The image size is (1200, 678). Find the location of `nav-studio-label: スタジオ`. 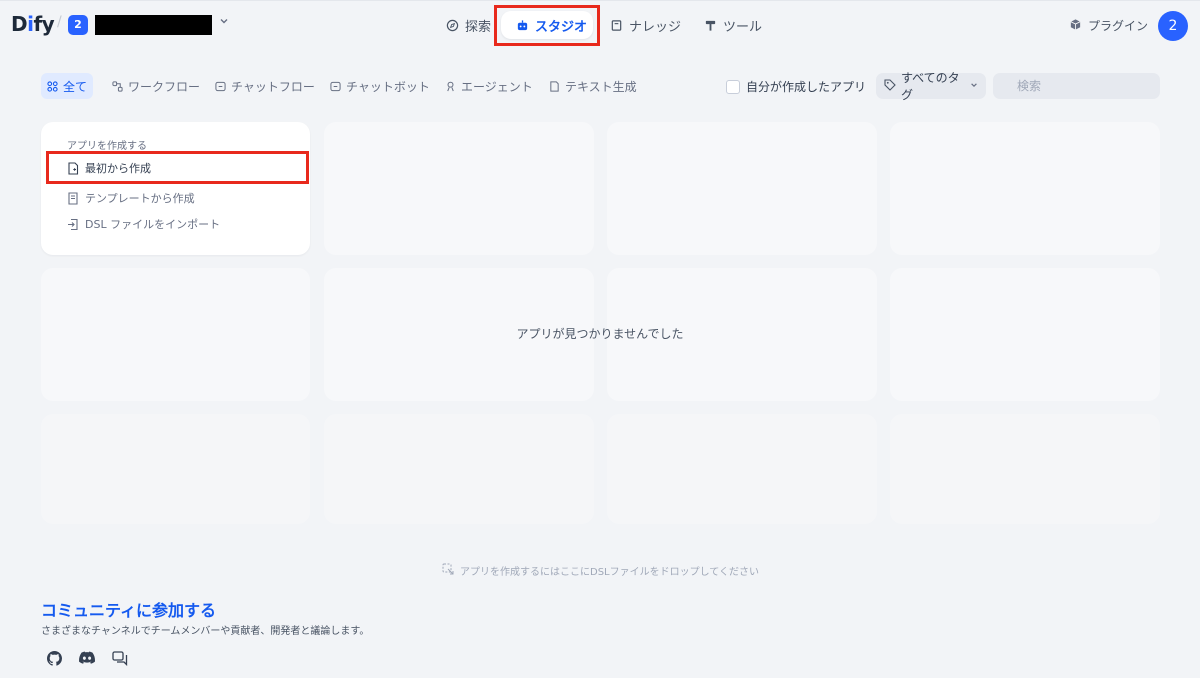

nav-studio-label: スタジオ is located at coordinates (561, 27).